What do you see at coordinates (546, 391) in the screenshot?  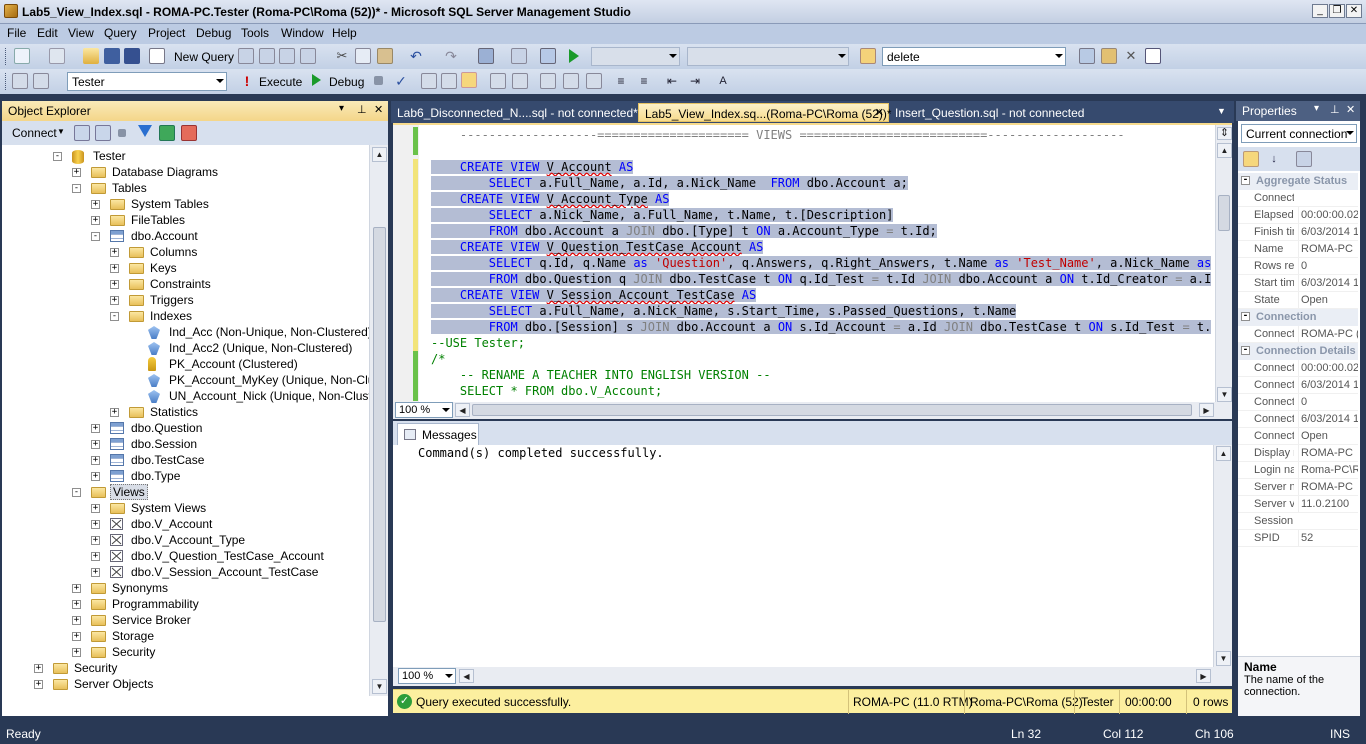 I see `code-line: SELECT * FROM dbo.V_Account;` at bounding box center [546, 391].